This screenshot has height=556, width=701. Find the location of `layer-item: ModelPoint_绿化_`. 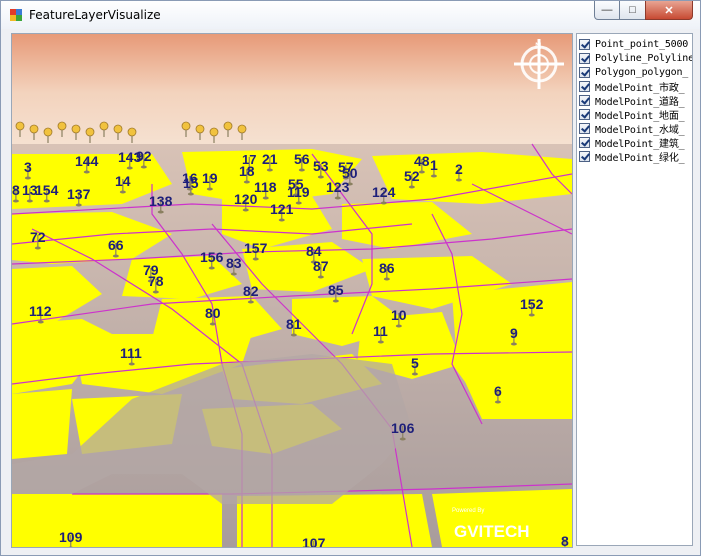

layer-item: ModelPoint_绿化_ is located at coordinates (635, 156).